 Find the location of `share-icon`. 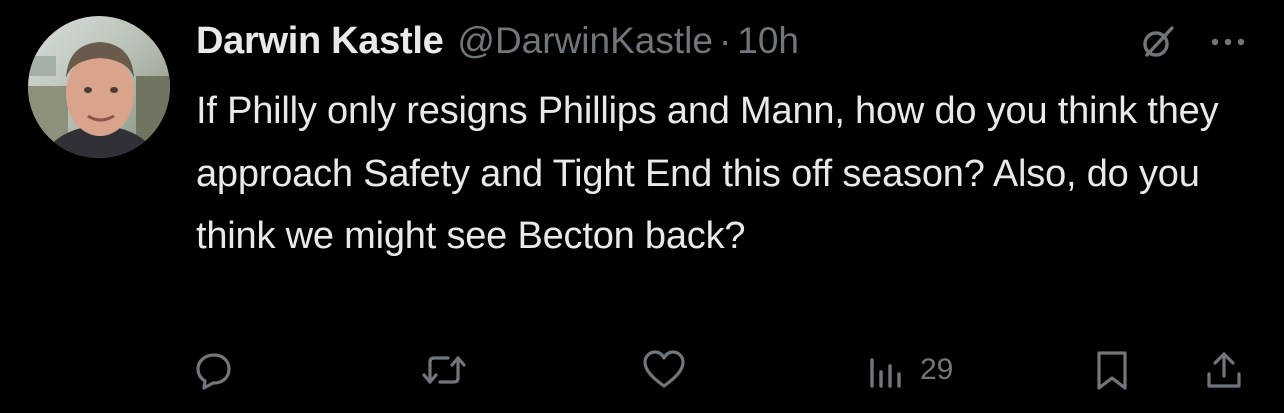

share-icon is located at coordinates (1224, 370).